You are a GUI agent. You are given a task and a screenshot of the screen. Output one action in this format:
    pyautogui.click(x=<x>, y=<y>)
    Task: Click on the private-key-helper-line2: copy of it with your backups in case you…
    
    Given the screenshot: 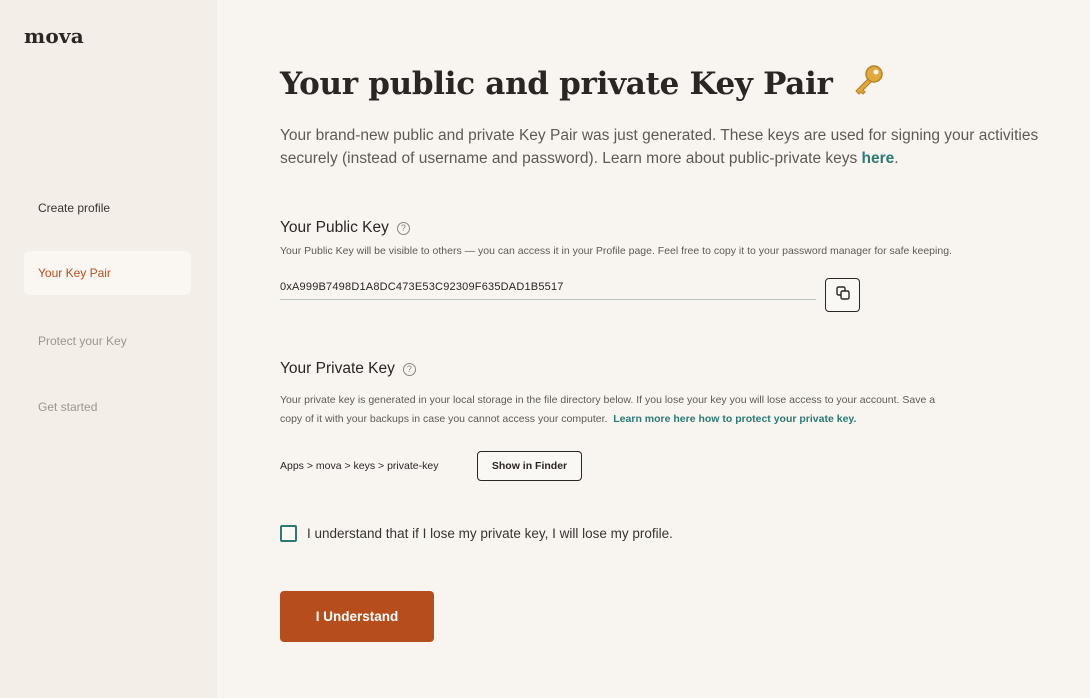 What is the action you would take?
    pyautogui.click(x=607, y=419)
    